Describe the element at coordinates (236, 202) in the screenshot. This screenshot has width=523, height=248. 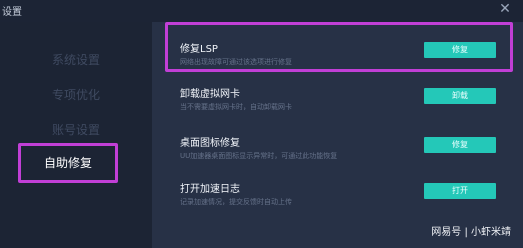
I see `open-log-desc: 记录加速情况，提交反馈时自动上传` at that location.